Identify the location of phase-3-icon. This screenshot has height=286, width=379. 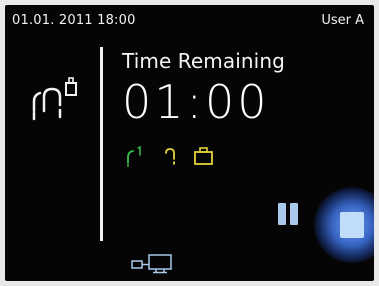
(203, 156).